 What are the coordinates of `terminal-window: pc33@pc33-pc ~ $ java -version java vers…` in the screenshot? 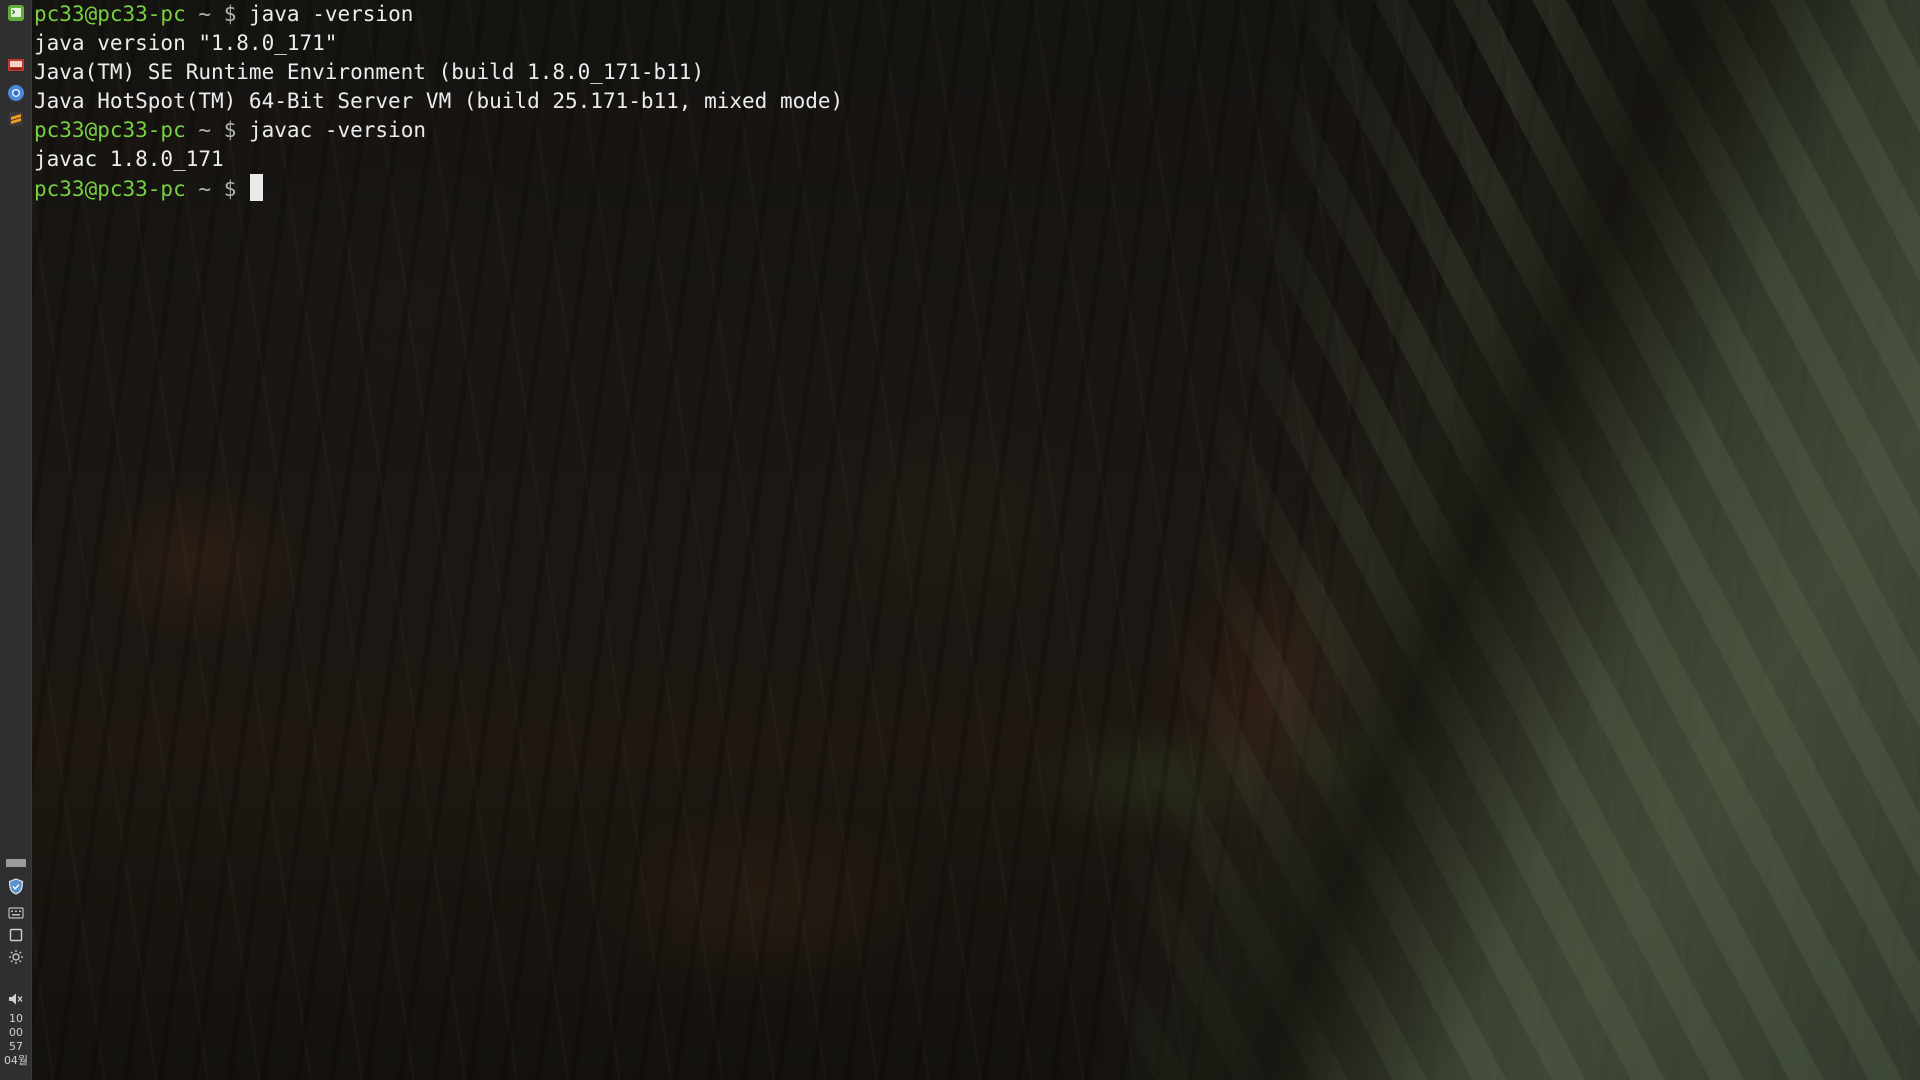 It's located at (534, 101).